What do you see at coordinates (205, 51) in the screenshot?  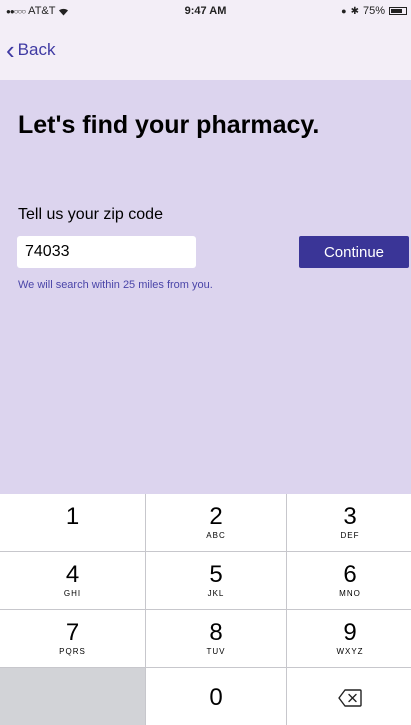 I see `nav-bar: ‹ Back` at bounding box center [205, 51].